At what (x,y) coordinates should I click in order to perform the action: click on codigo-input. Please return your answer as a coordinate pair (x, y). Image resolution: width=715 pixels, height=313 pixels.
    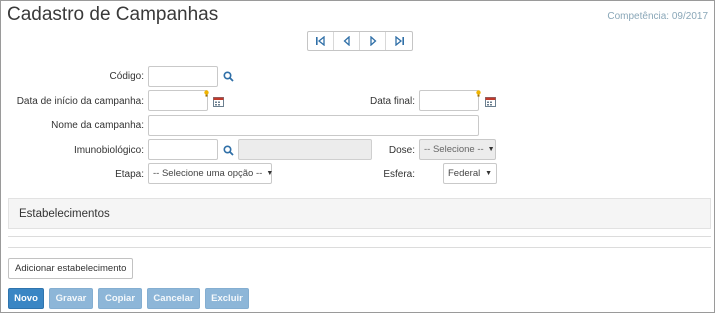
    Looking at the image, I should click on (183, 76).